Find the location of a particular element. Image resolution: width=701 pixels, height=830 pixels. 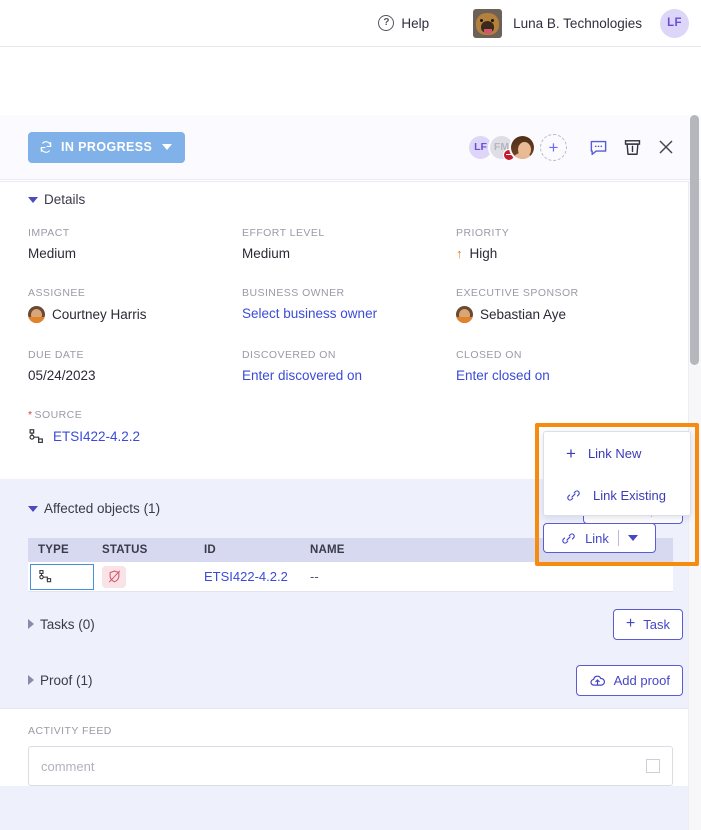

source-value: ETSI422-4.2.2 is located at coordinates (97, 436).